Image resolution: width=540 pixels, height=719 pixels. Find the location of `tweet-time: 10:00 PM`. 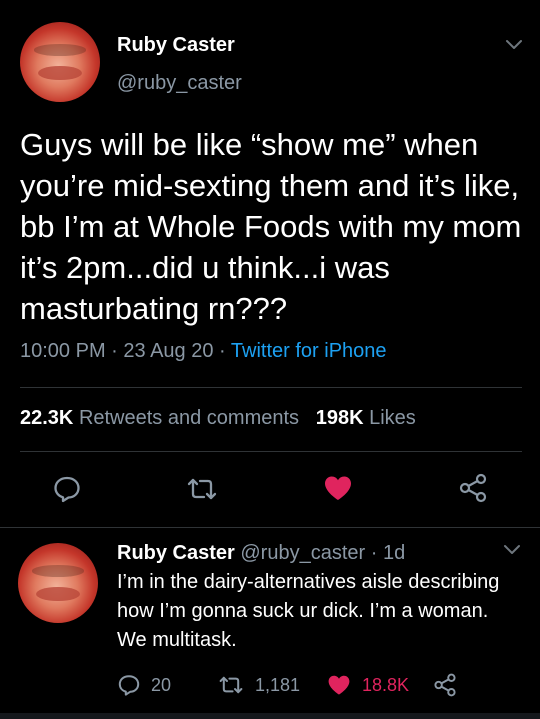

tweet-time: 10:00 PM is located at coordinates (63, 351).